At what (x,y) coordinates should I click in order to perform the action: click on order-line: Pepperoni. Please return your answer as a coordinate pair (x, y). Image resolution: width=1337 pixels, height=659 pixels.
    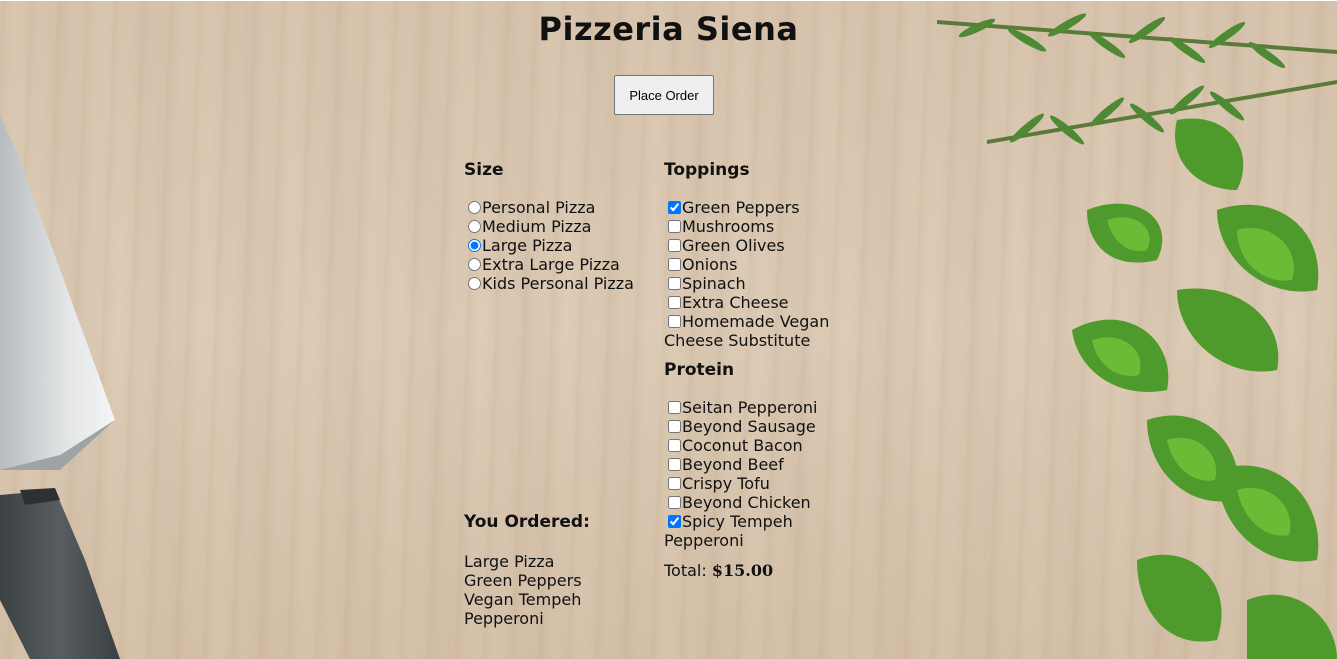
    Looking at the image, I should click on (504, 618).